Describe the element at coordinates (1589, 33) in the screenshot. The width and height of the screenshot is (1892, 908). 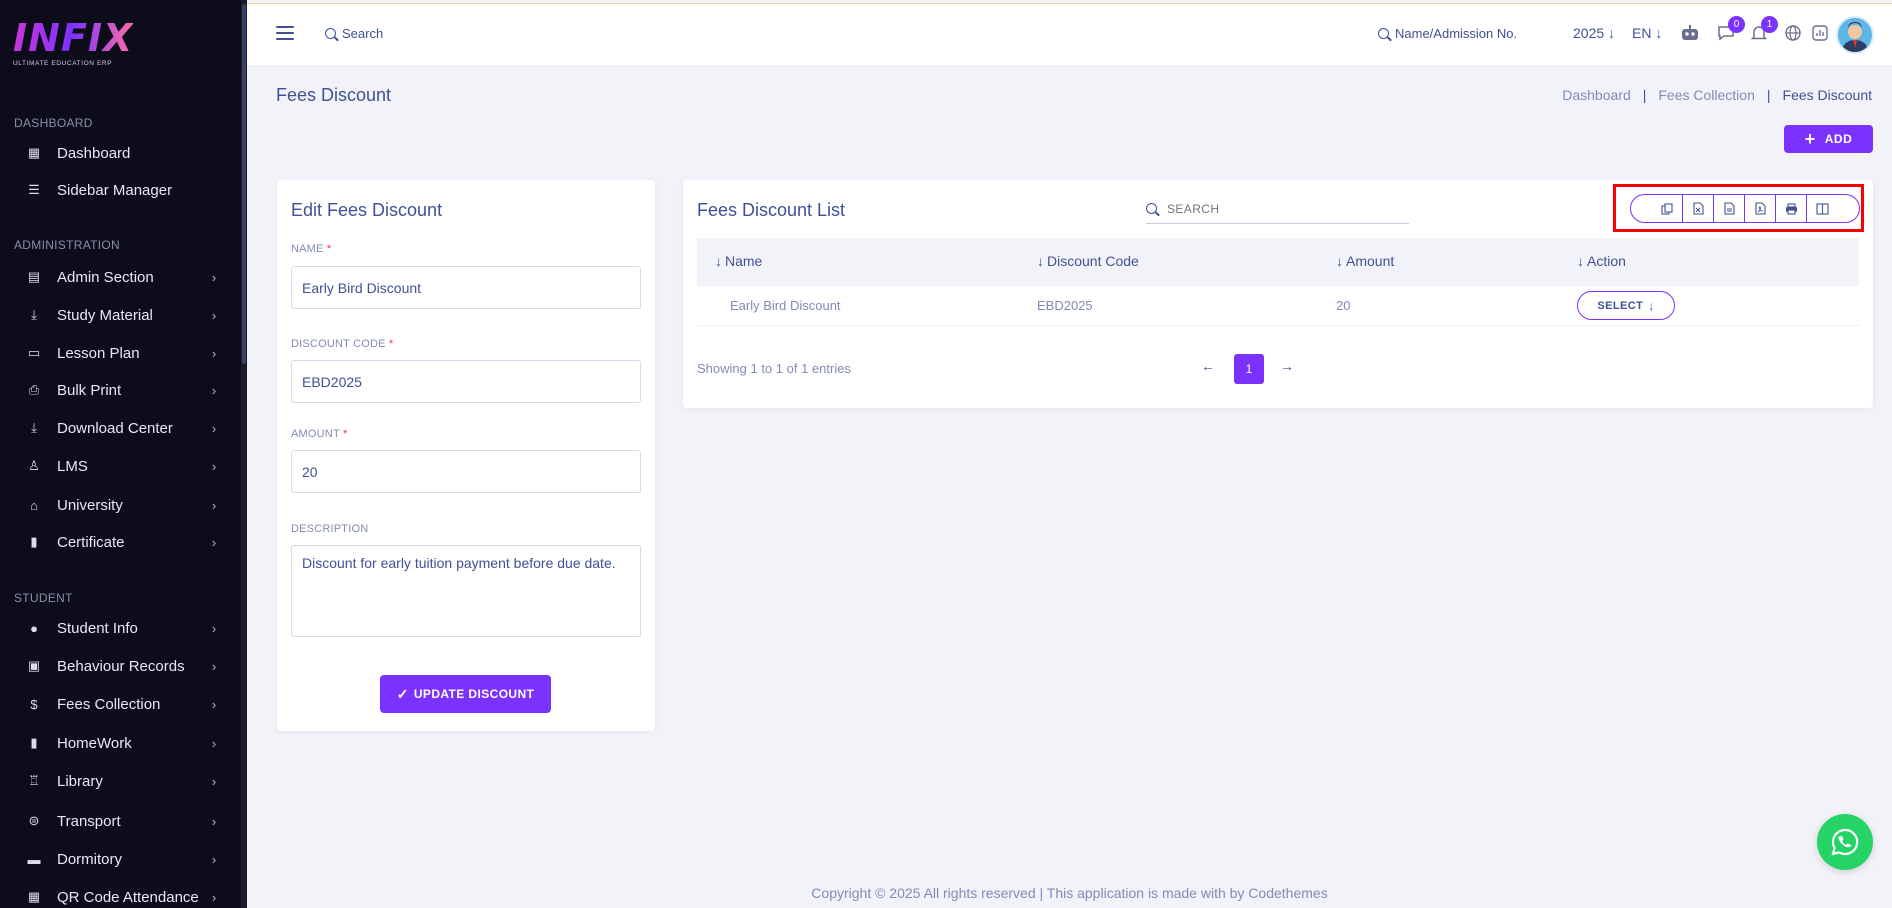
I see `year-value: 2025` at that location.